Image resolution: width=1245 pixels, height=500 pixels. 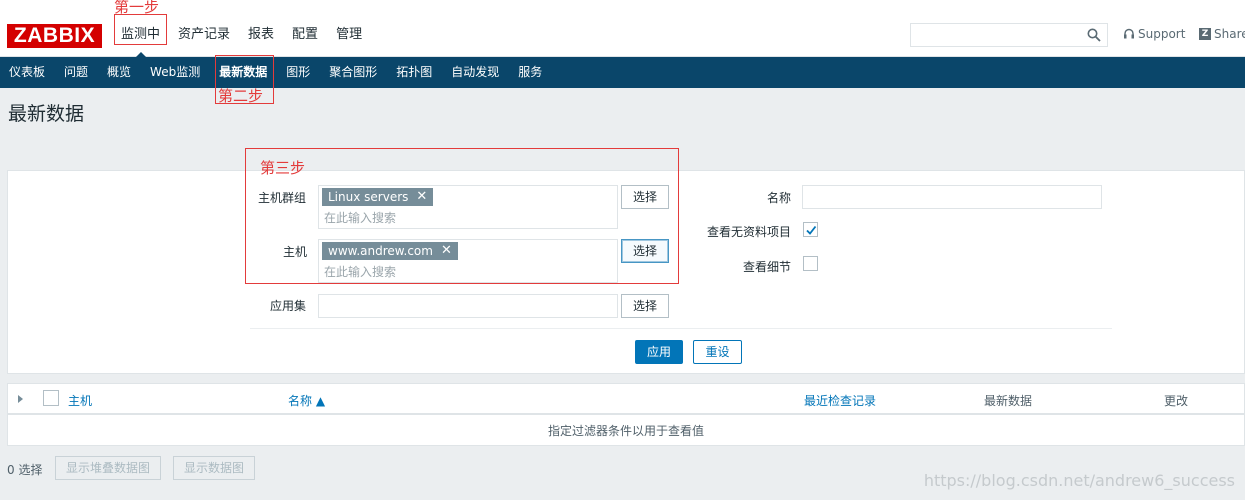 I want to click on subnav-maps: 拓扑图, so click(x=414, y=72).